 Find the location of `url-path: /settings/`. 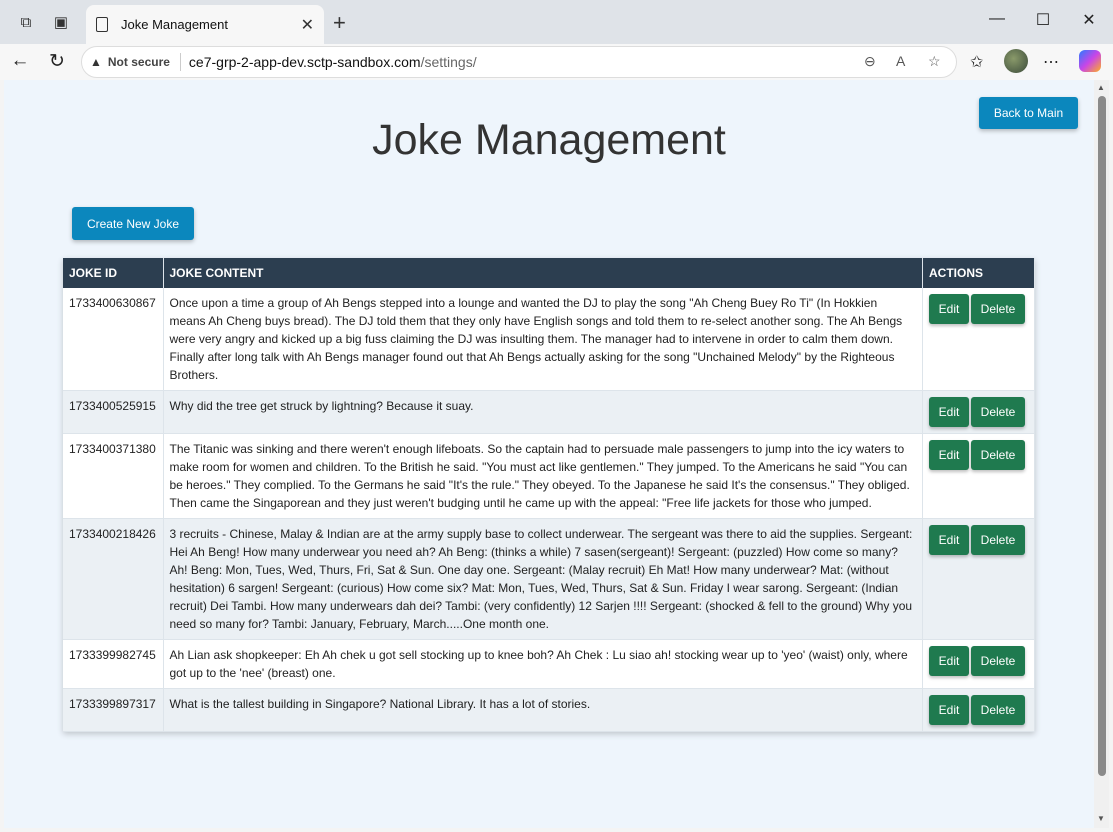

url-path: /settings/ is located at coordinates (448, 62).